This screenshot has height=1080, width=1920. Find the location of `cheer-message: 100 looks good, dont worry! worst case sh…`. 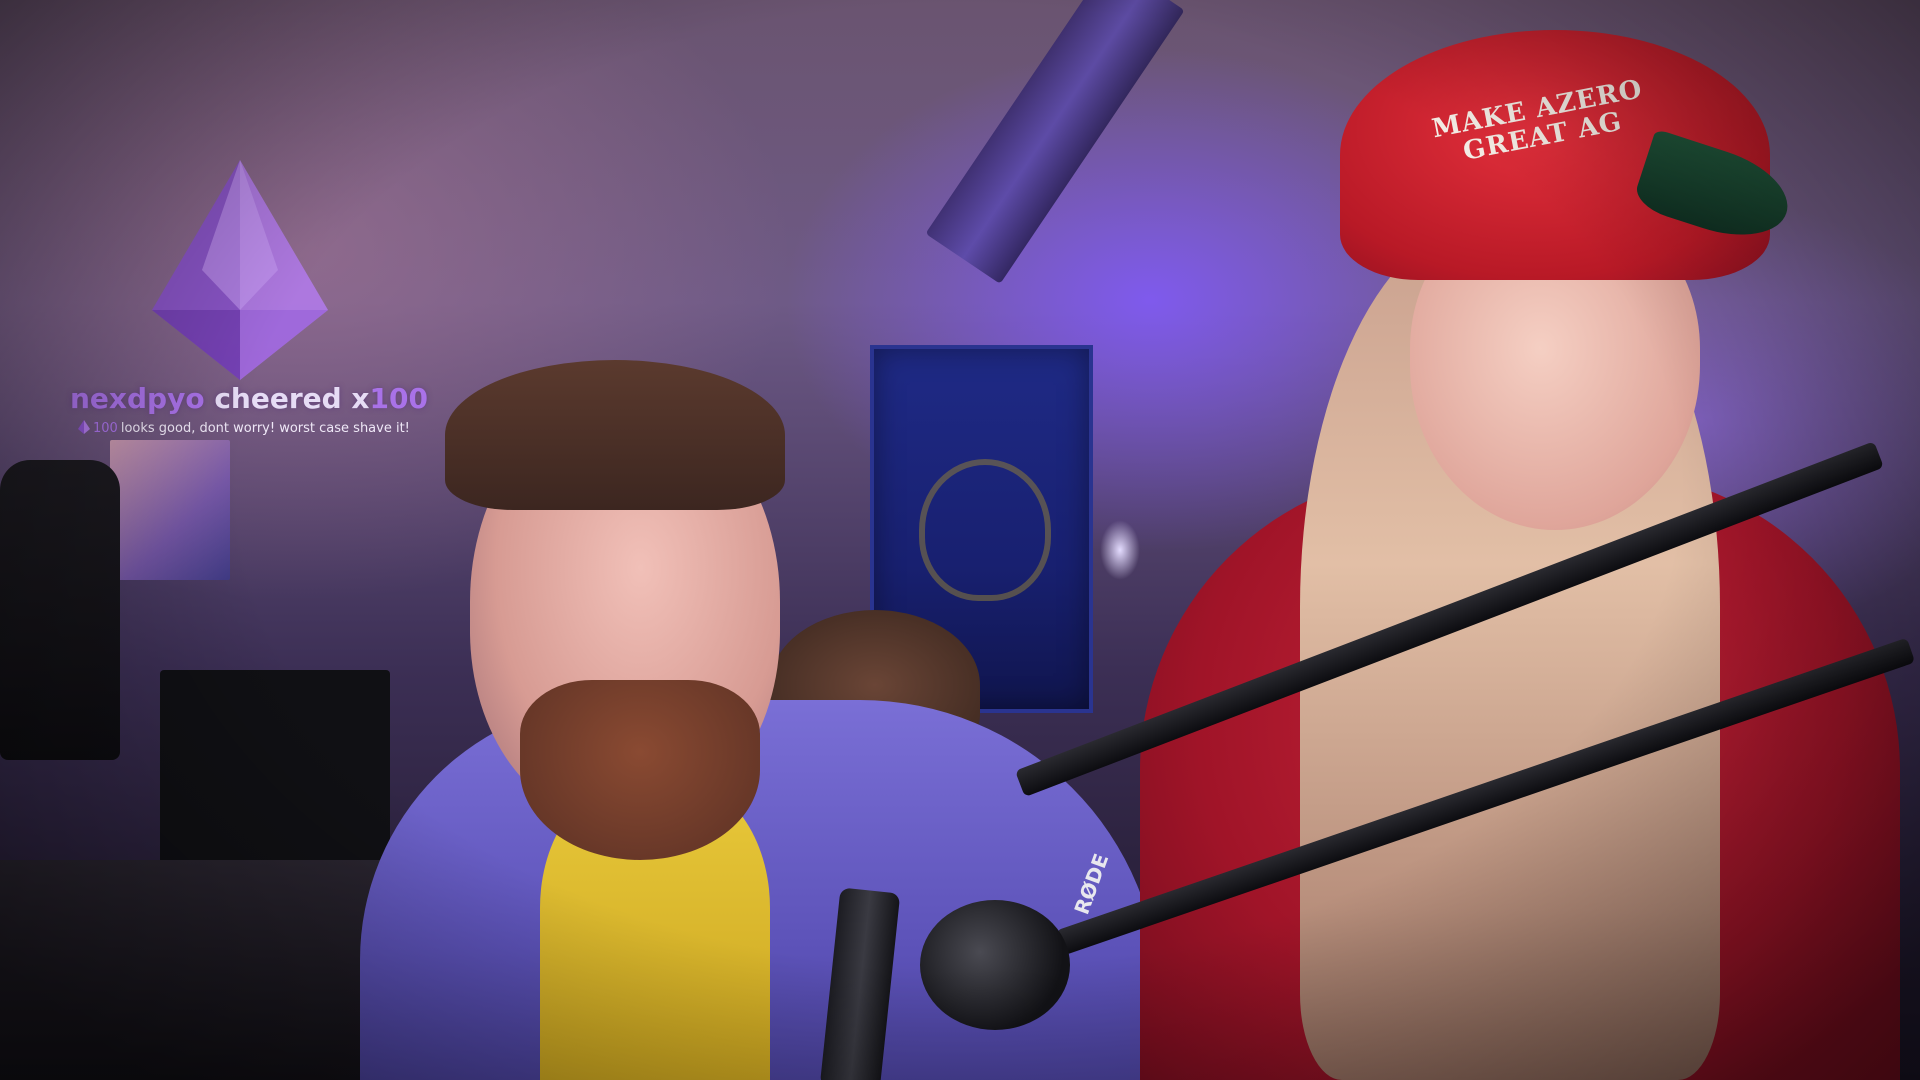

cheer-message: 100 looks good, dont worry! worst case sh… is located at coordinates (258, 428).